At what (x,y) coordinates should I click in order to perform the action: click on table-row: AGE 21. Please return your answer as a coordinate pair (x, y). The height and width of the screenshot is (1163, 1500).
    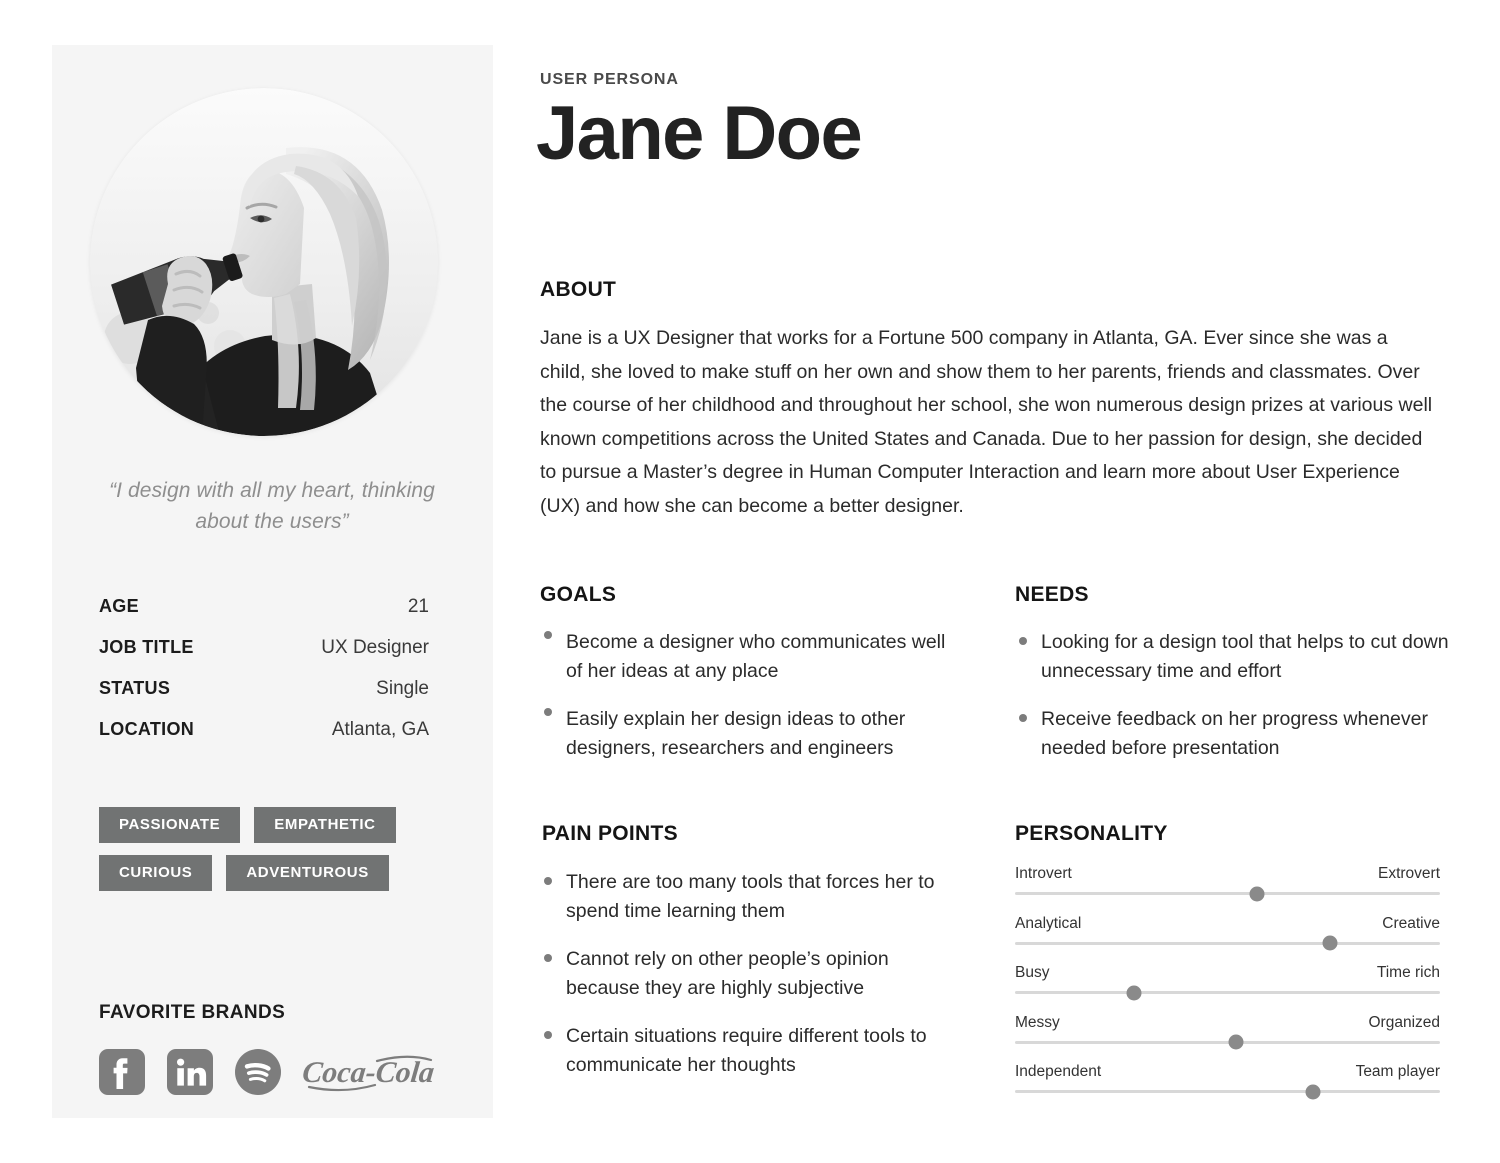
    Looking at the image, I should click on (264, 607).